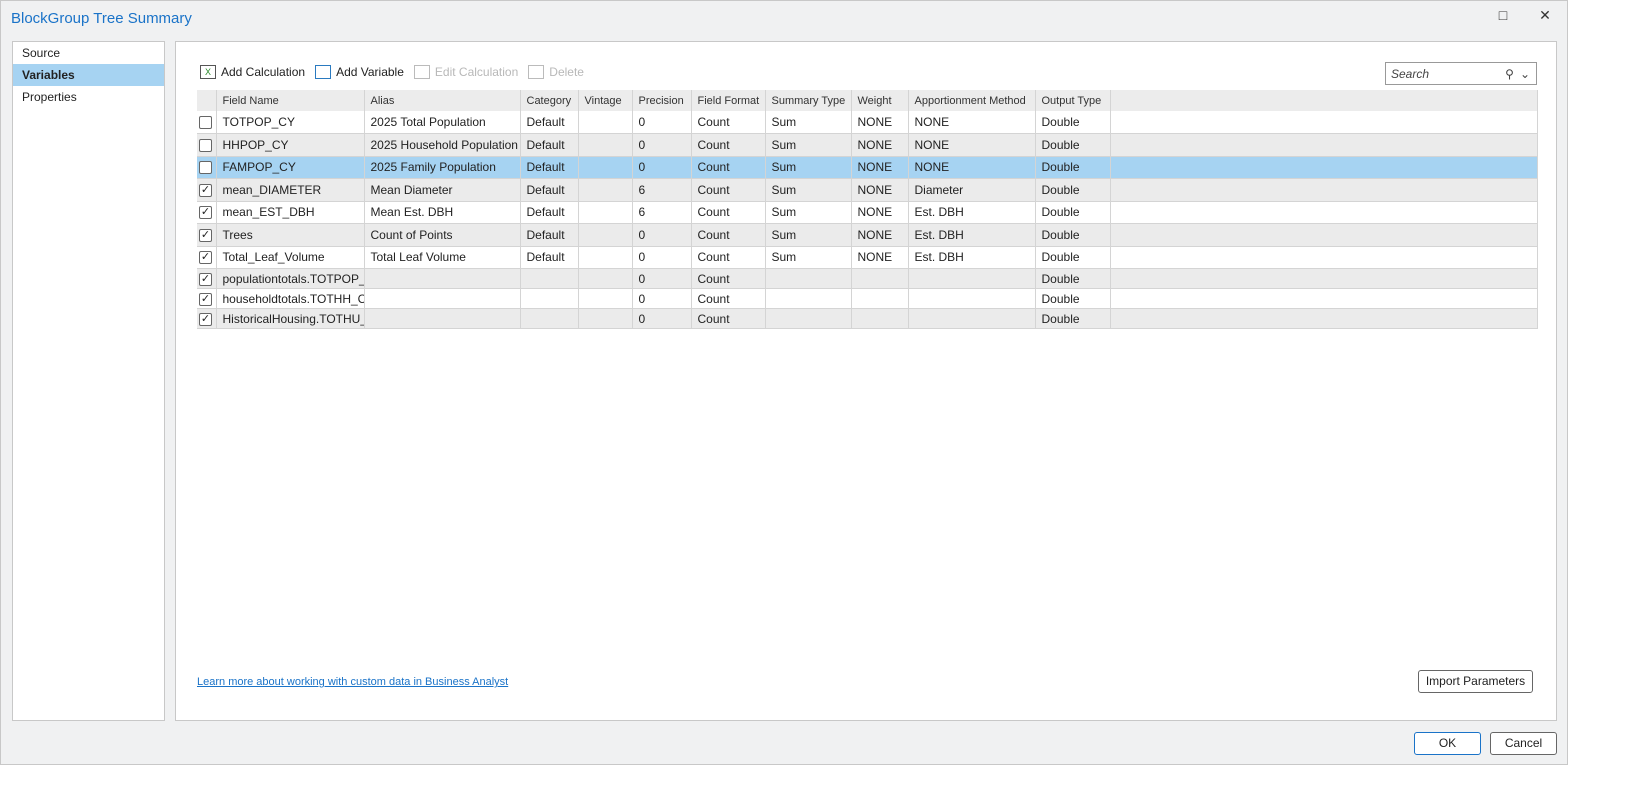 The width and height of the screenshot is (1644, 802). I want to click on chevron-down-icon: ⌄, so click(1525, 74).